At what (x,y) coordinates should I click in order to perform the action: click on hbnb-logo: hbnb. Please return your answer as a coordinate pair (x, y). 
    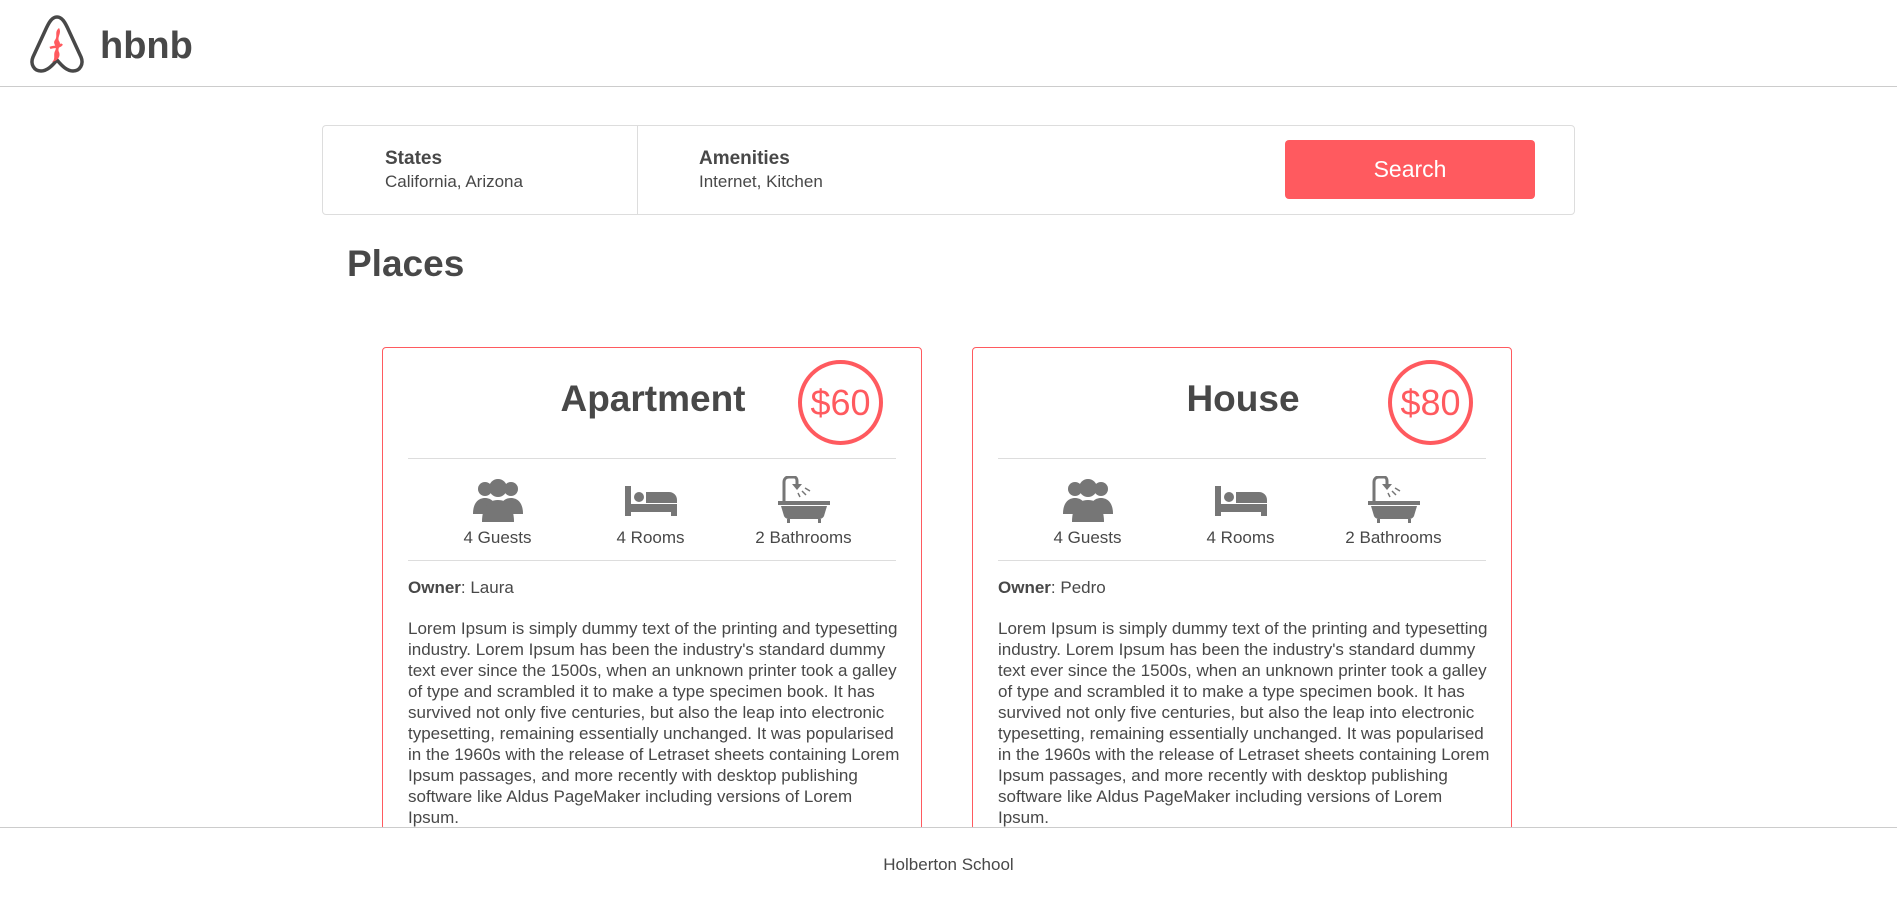
    Looking at the image, I should click on (112, 44).